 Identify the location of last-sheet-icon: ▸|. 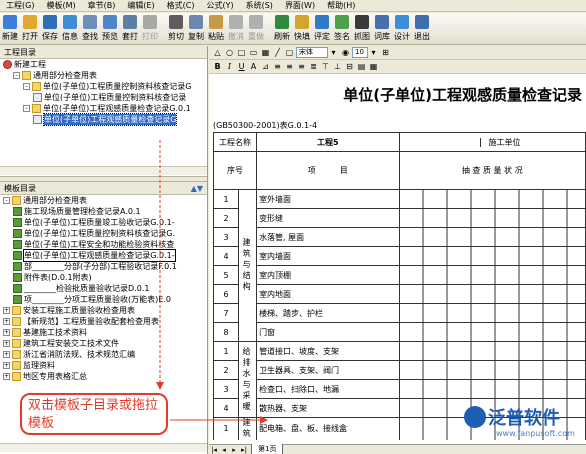
(244, 450).